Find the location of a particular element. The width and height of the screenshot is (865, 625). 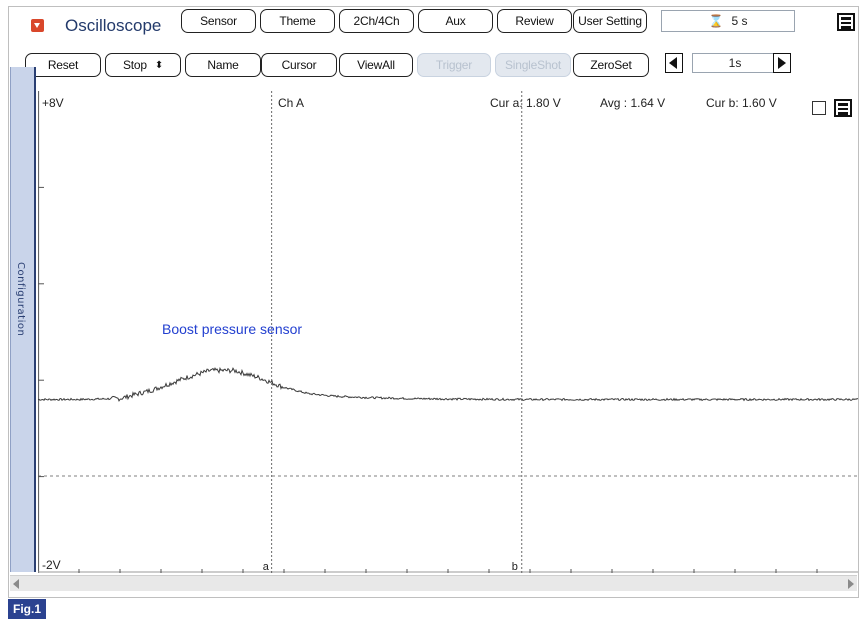

cursor-b-readout: Cur b: 1.60 V is located at coordinates (741, 103).